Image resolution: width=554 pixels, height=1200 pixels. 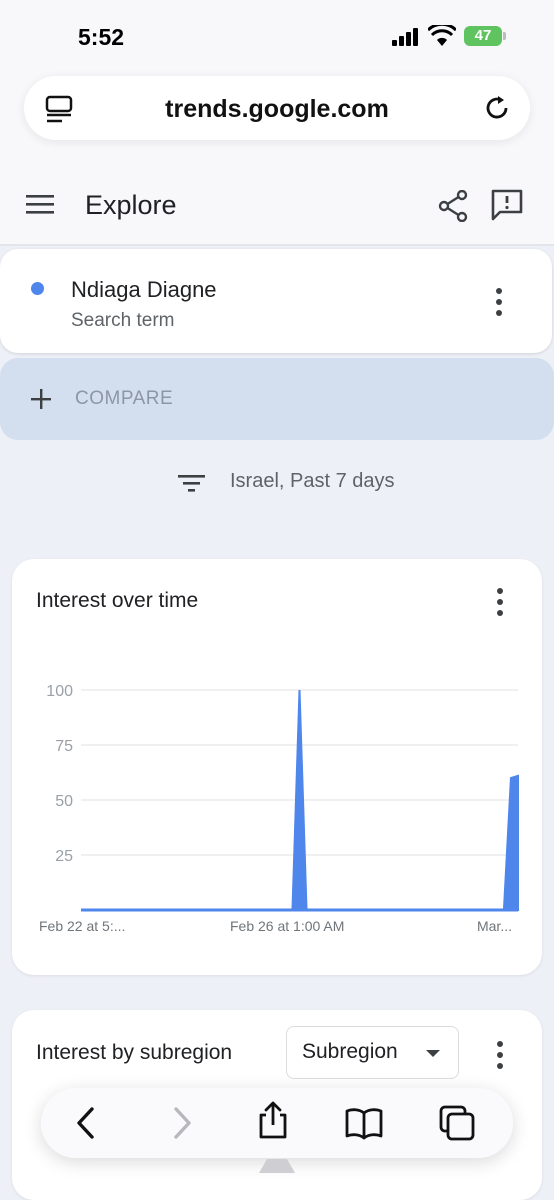 I want to click on url-text: trends.google.com, so click(x=277, y=109).